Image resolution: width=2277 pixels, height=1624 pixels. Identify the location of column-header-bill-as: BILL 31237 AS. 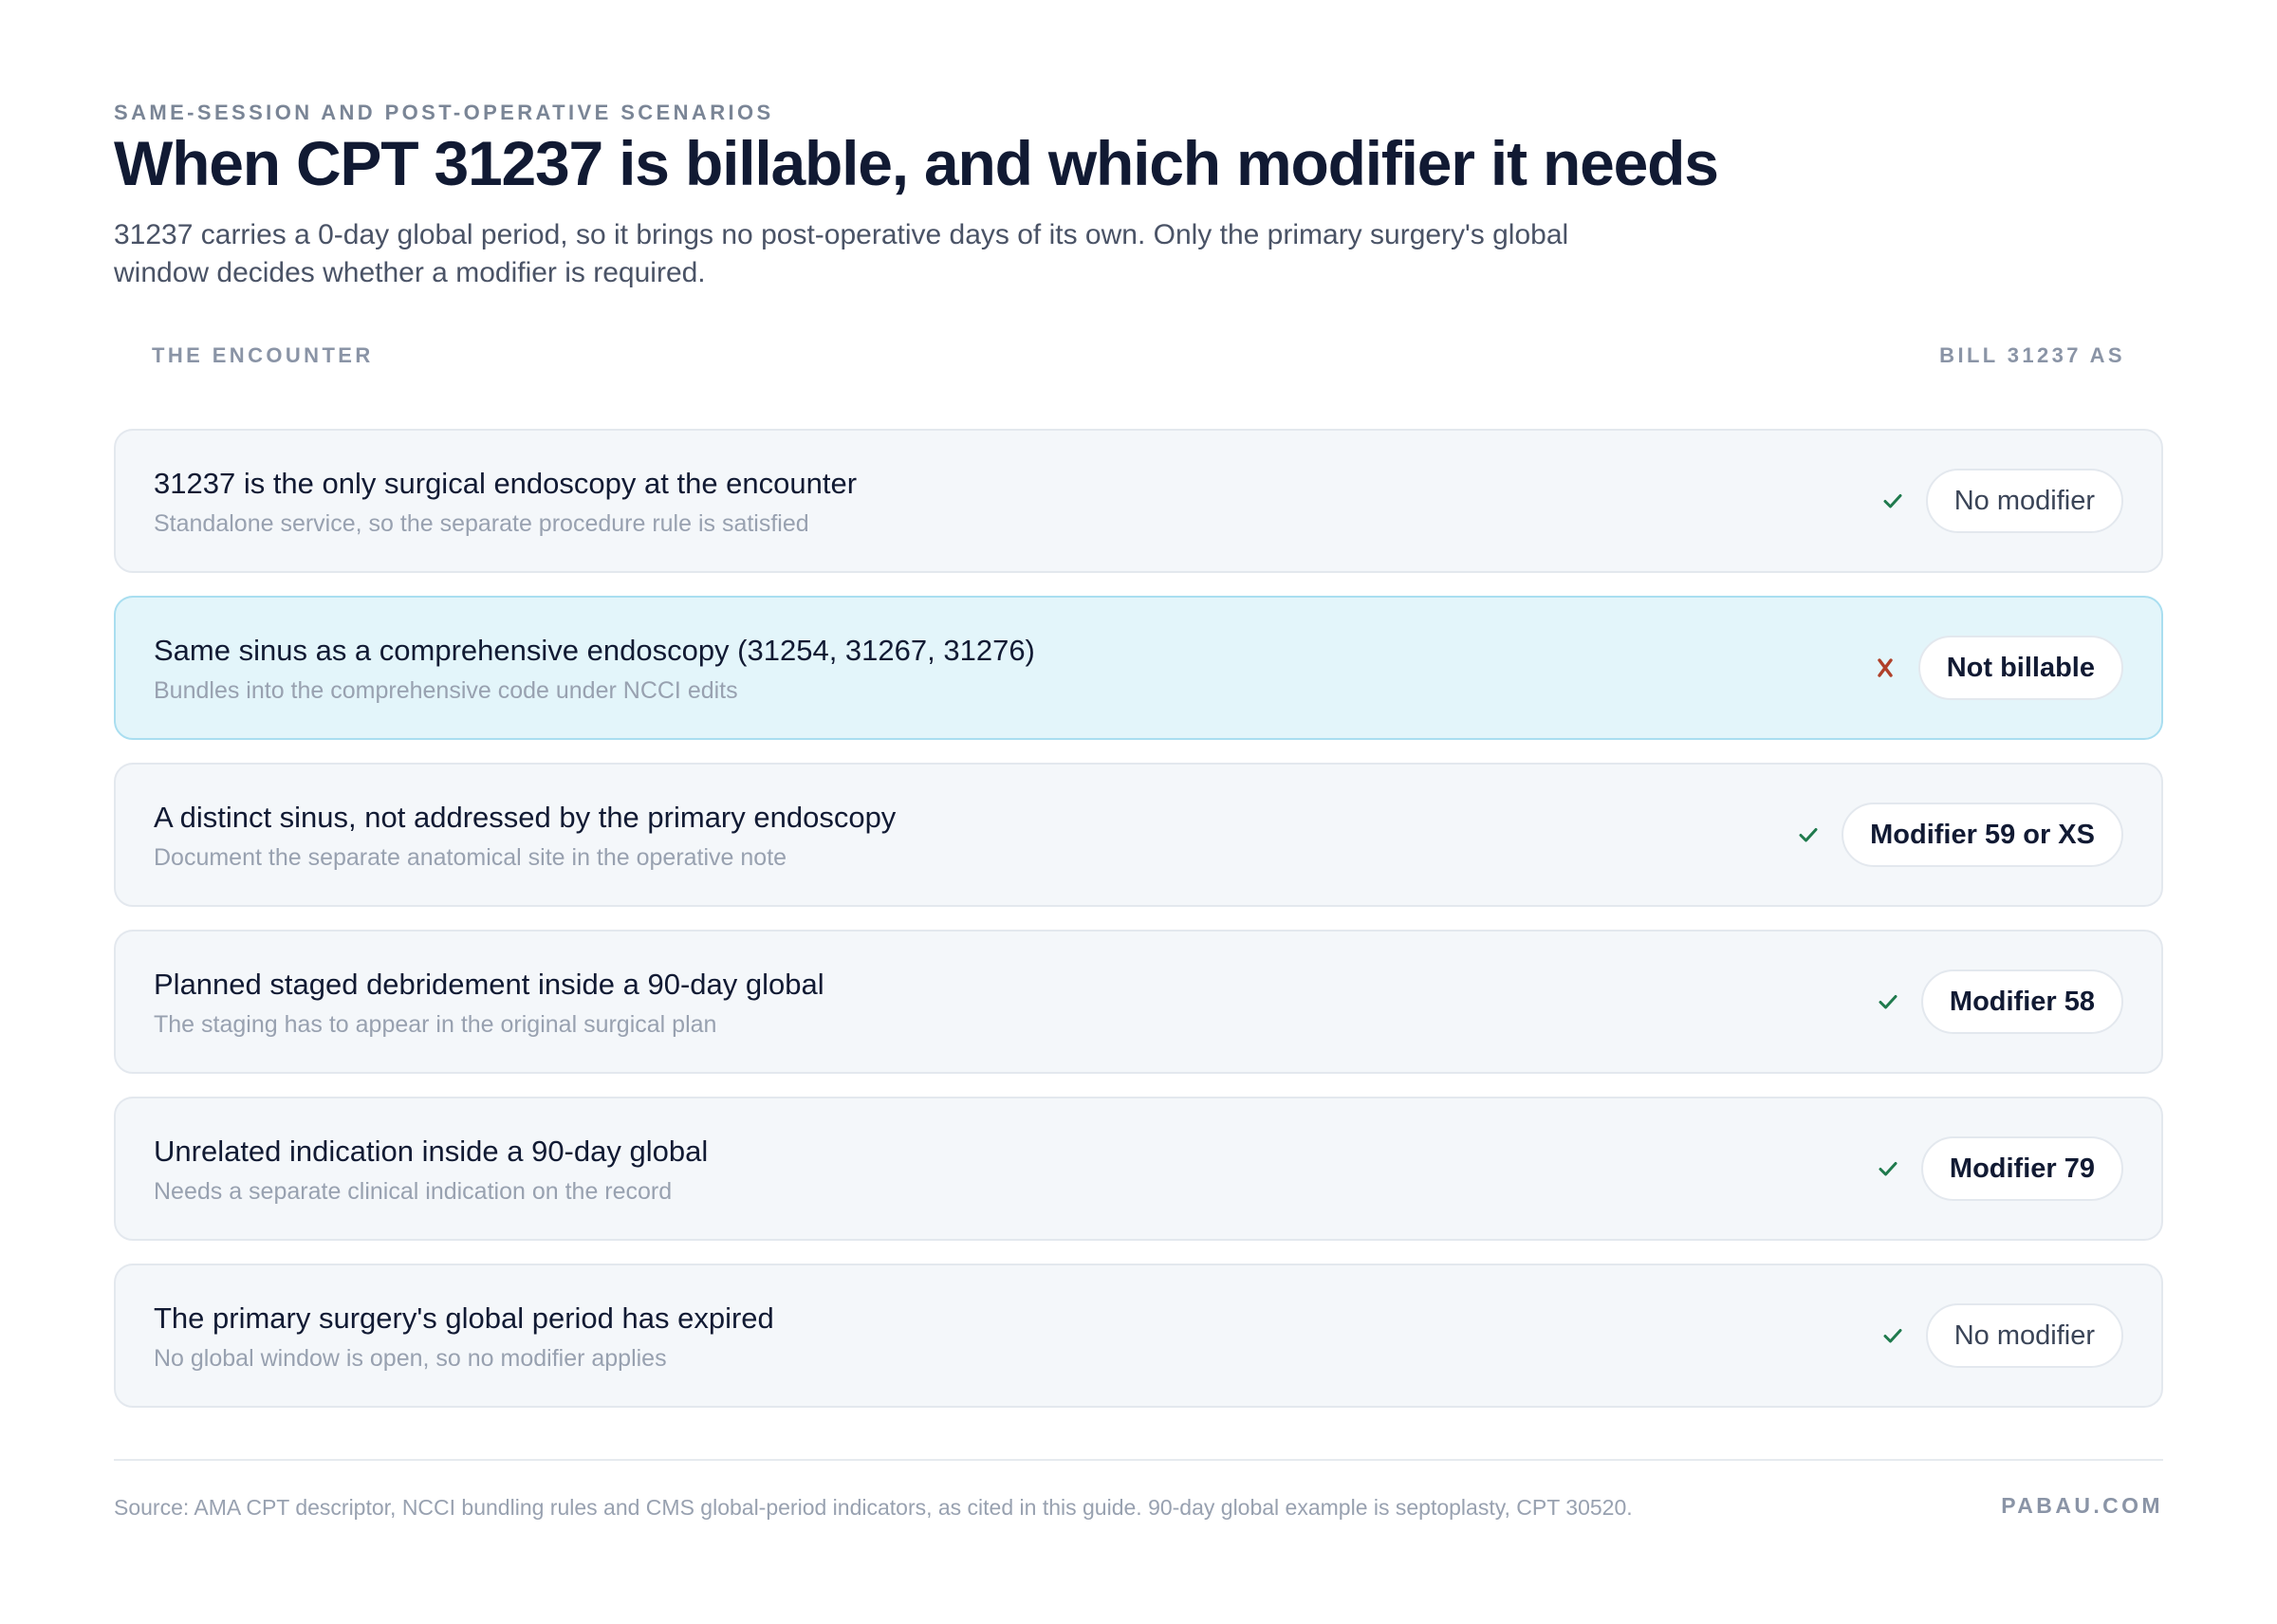
(2032, 355).